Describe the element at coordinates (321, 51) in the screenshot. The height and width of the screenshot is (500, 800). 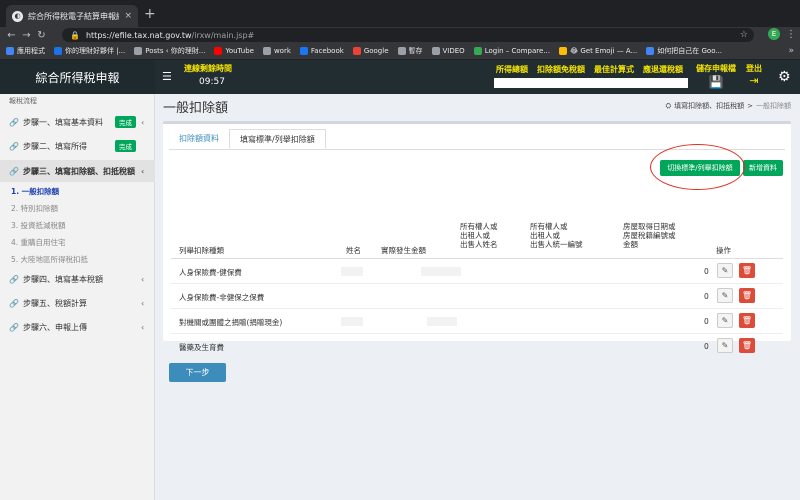
I see `bookmark-item: Facebook` at that location.